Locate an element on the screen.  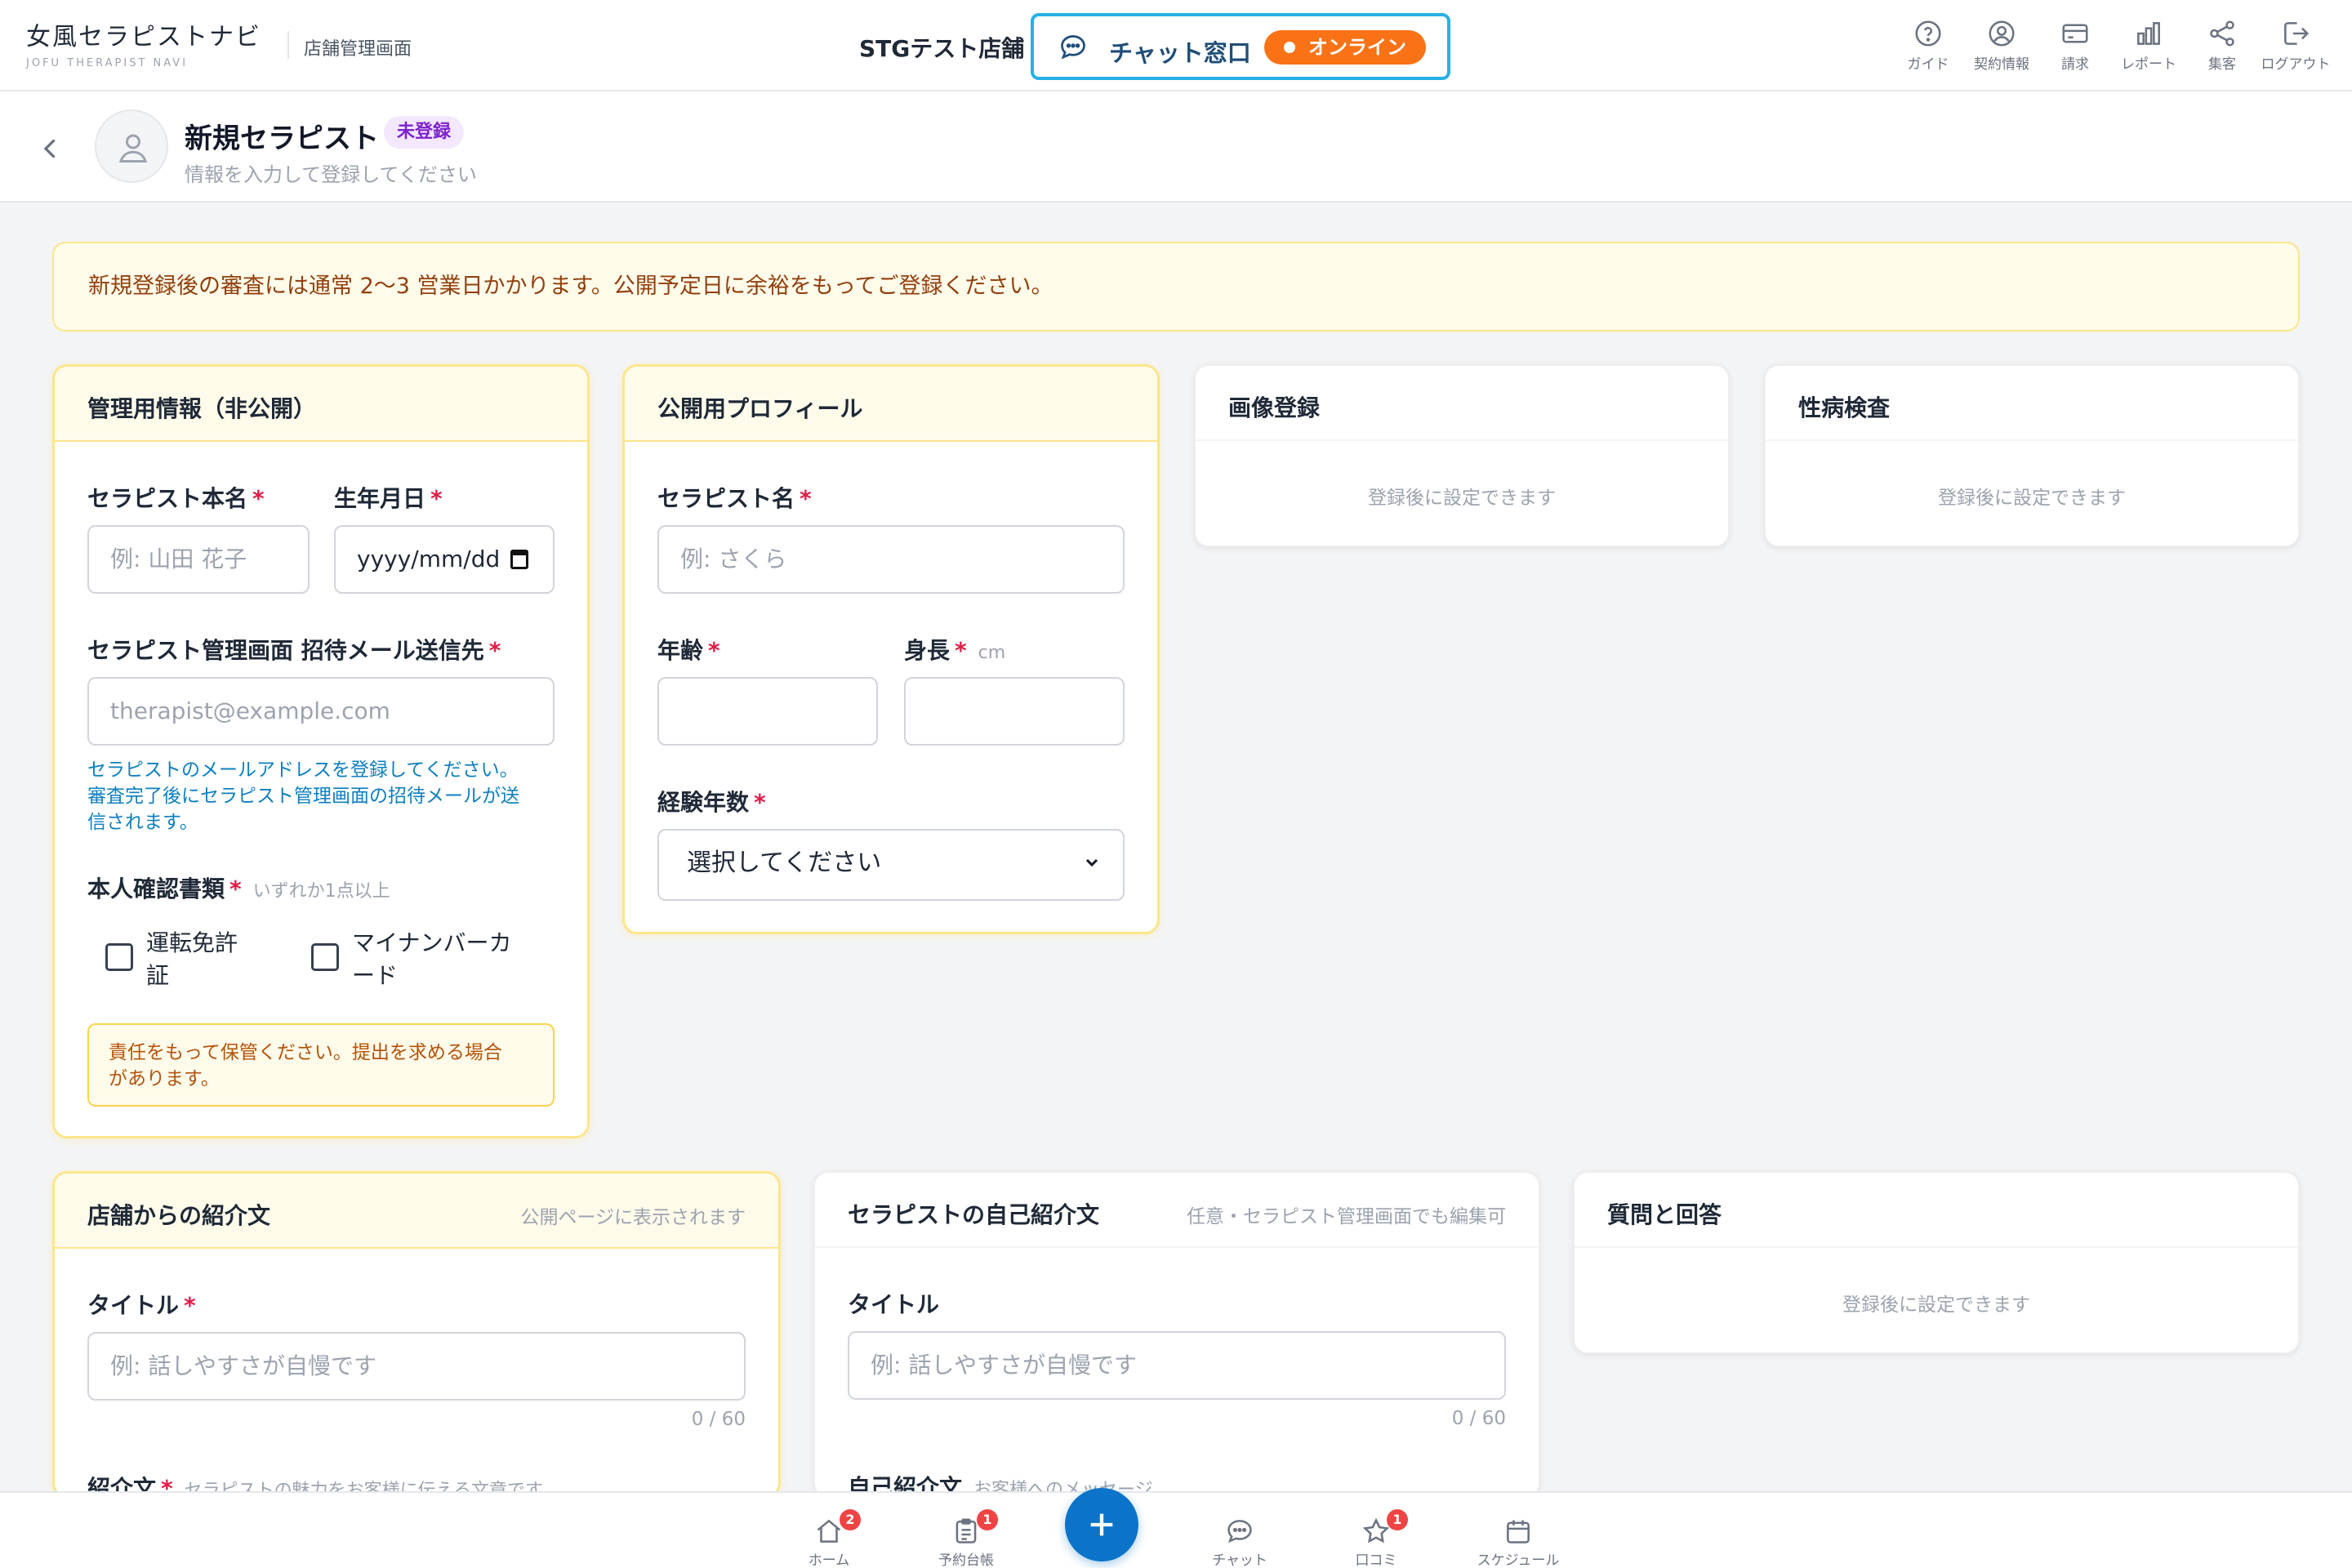
store-name: STGテスト店舗 is located at coordinates (942, 48).